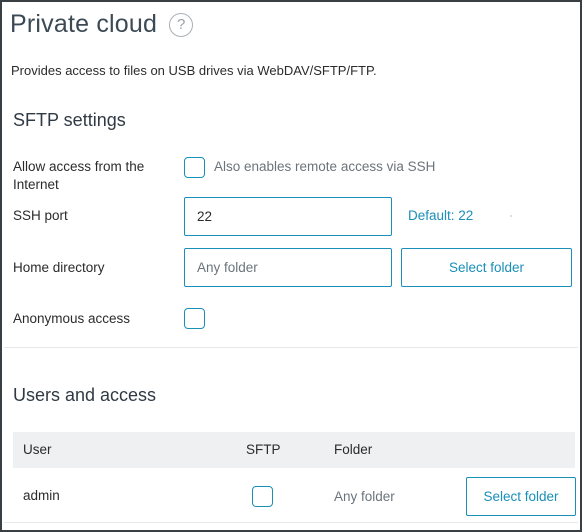 The image size is (582, 532). I want to click on internet-access-label: Allow access from the Internet, so click(79, 175).